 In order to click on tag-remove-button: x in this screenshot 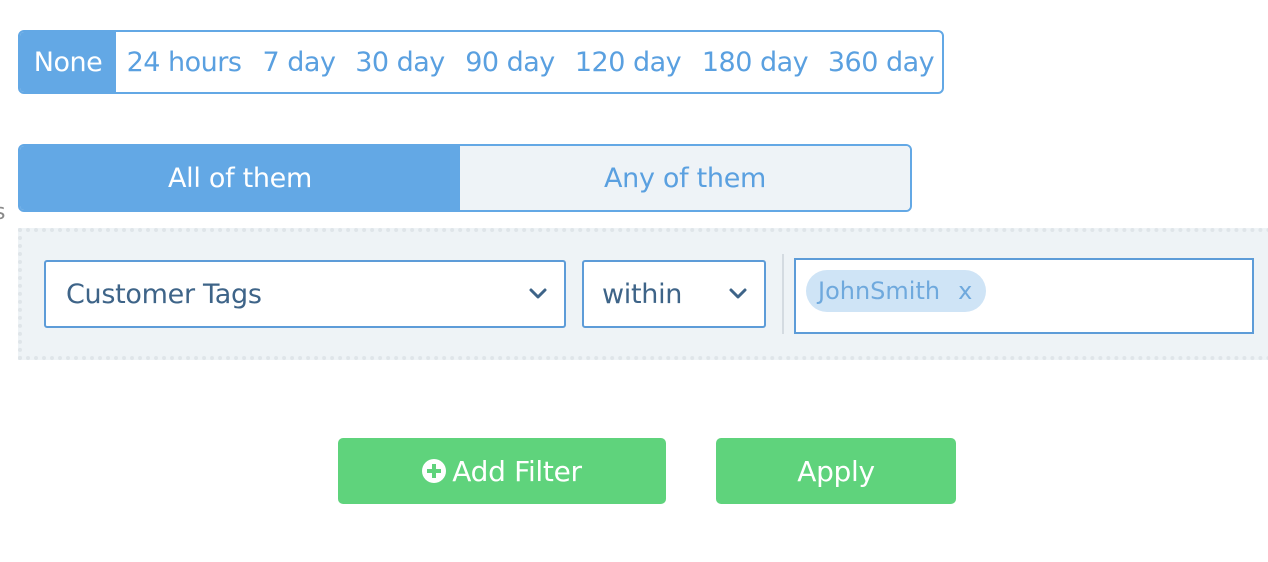, I will do `click(965, 291)`.